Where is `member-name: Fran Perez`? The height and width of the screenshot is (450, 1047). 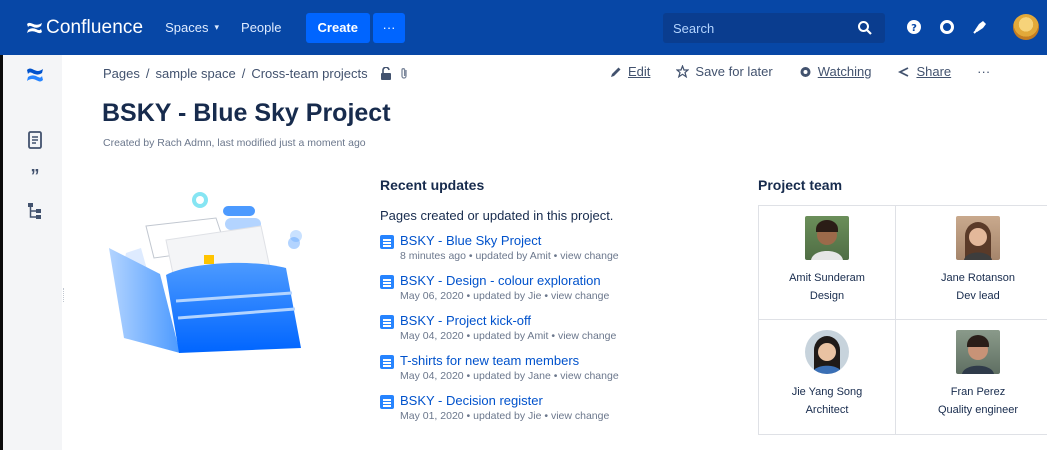 member-name: Fran Perez is located at coordinates (971, 392).